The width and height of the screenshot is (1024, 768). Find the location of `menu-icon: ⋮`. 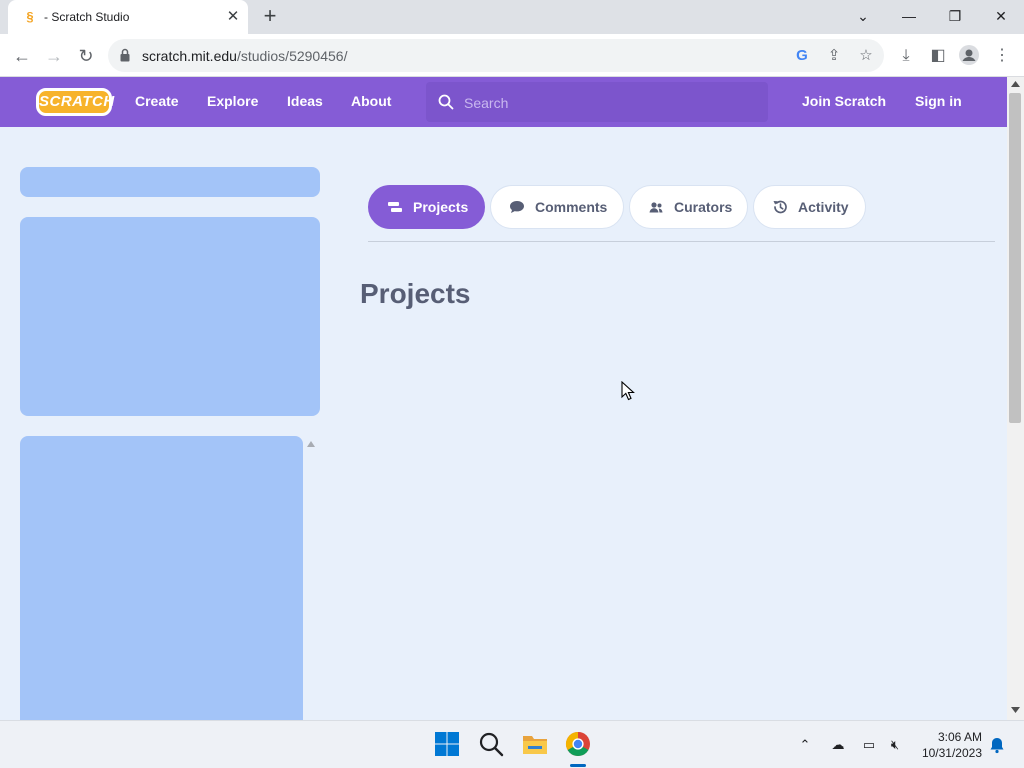

menu-icon: ⋮ is located at coordinates (1002, 56).